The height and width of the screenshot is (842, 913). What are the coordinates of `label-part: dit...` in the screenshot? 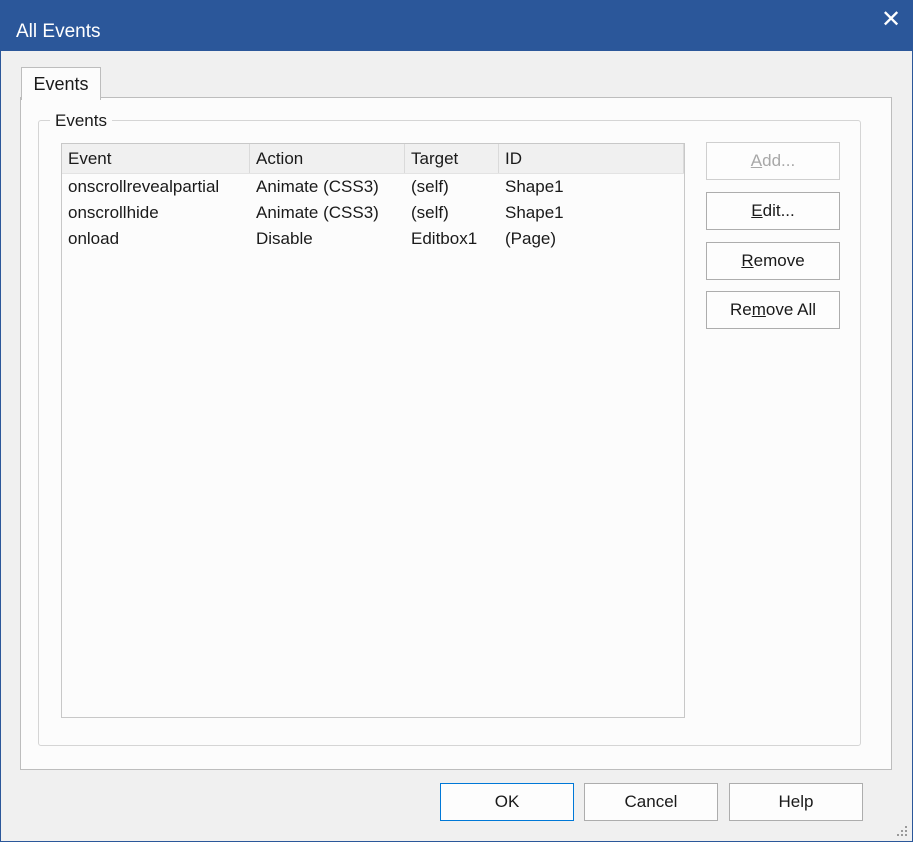 It's located at (778, 210).